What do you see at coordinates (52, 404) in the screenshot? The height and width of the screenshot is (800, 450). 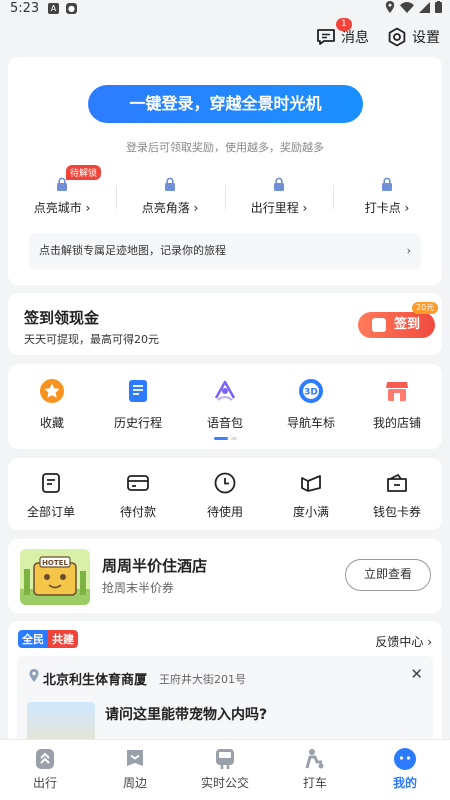 I see `favorites-button: 收藏` at bounding box center [52, 404].